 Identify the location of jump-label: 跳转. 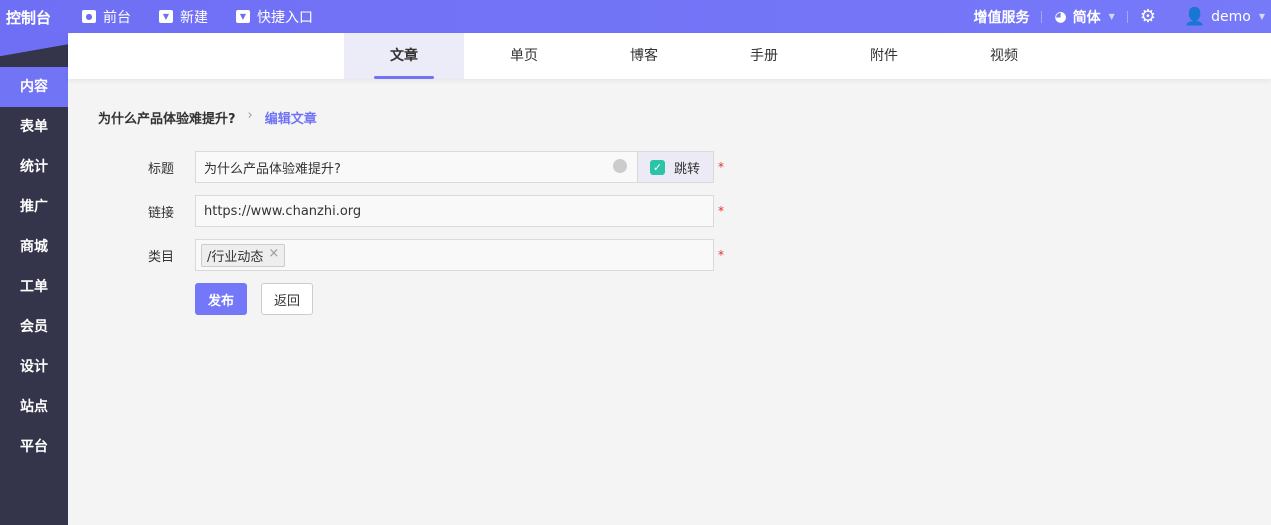
(687, 169).